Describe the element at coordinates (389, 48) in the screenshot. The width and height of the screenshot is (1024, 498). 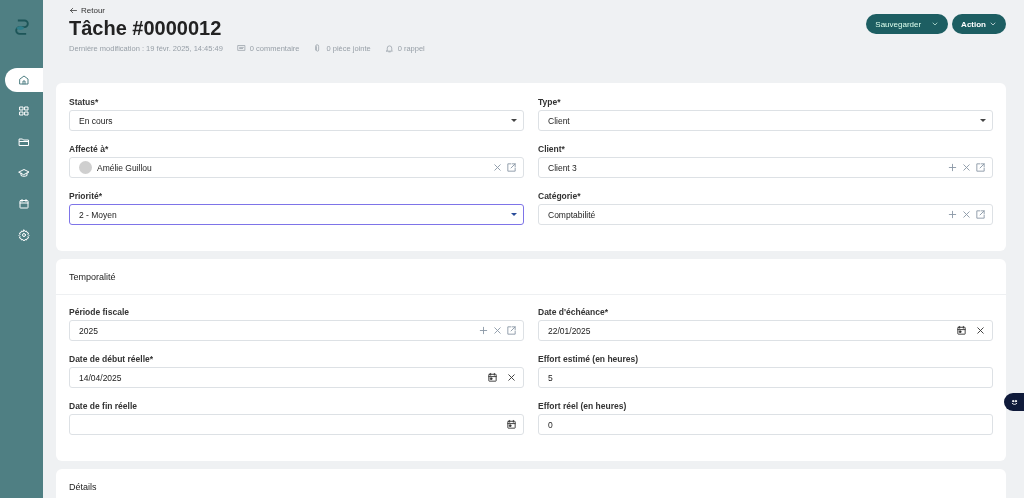
I see `bell-icon` at that location.